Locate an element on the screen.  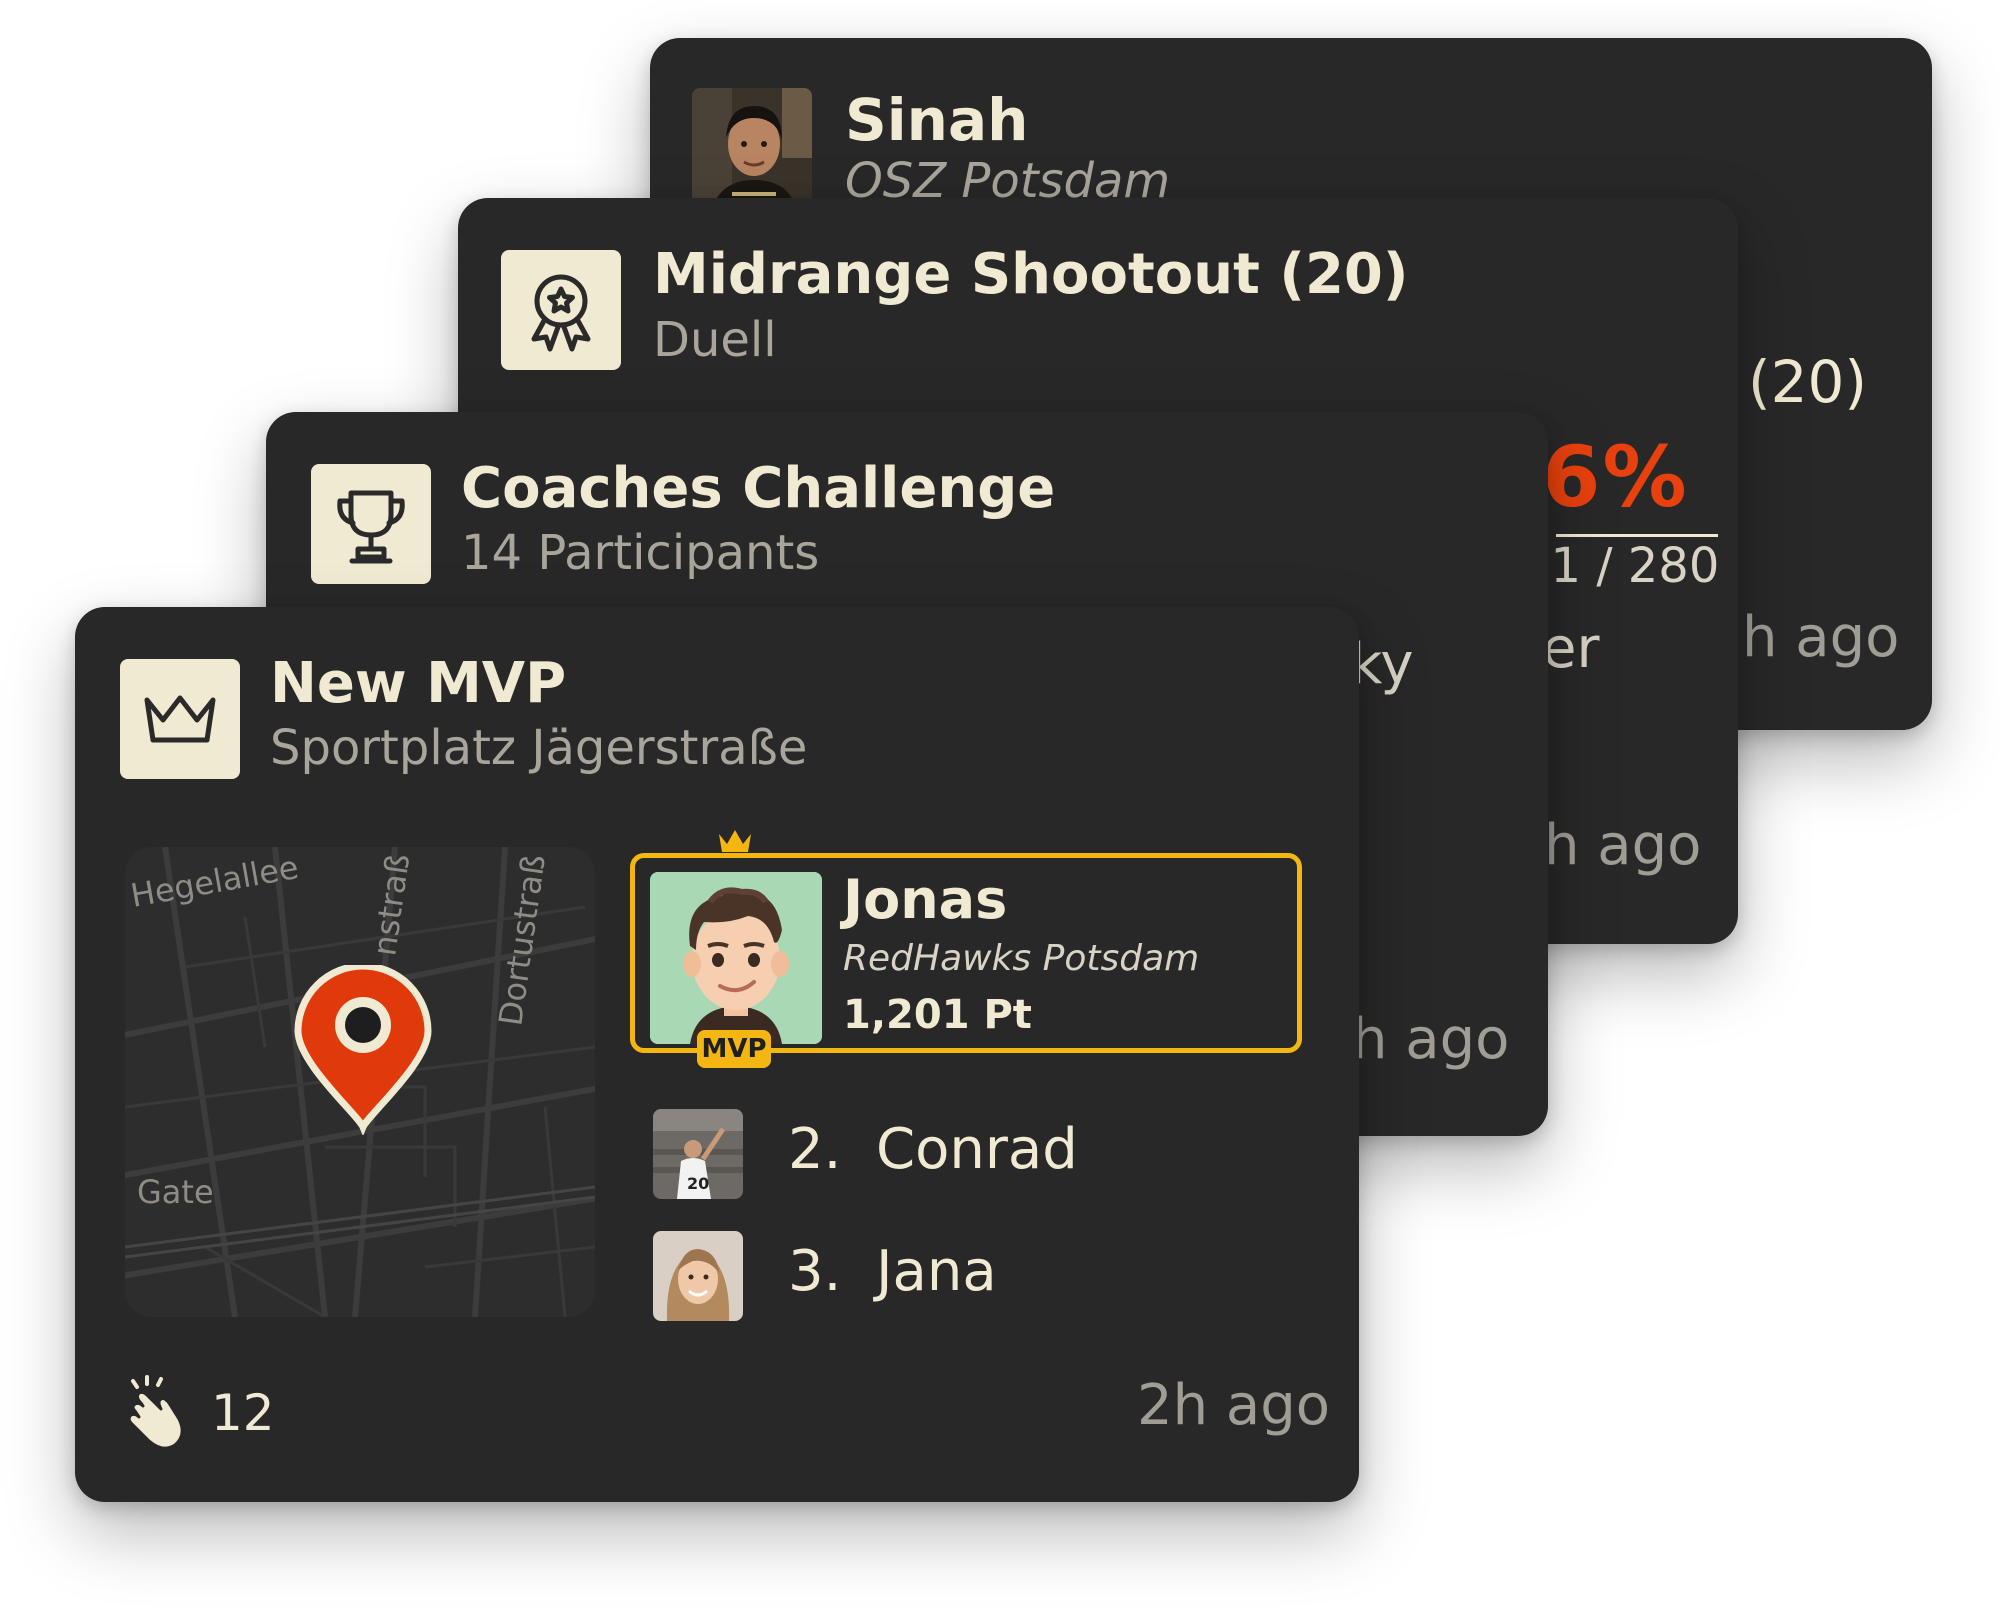
challenge-title-fragment: (20) is located at coordinates (1808, 382).